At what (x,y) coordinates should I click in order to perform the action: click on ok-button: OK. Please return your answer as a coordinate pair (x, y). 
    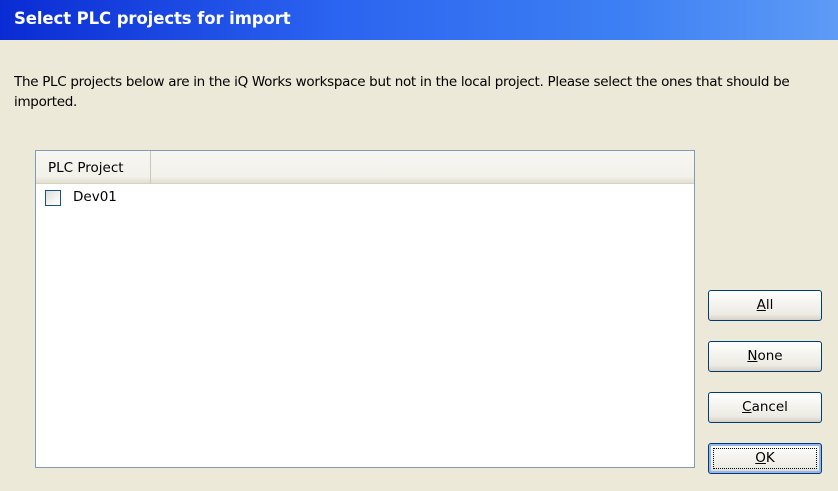
    Looking at the image, I should click on (765, 458).